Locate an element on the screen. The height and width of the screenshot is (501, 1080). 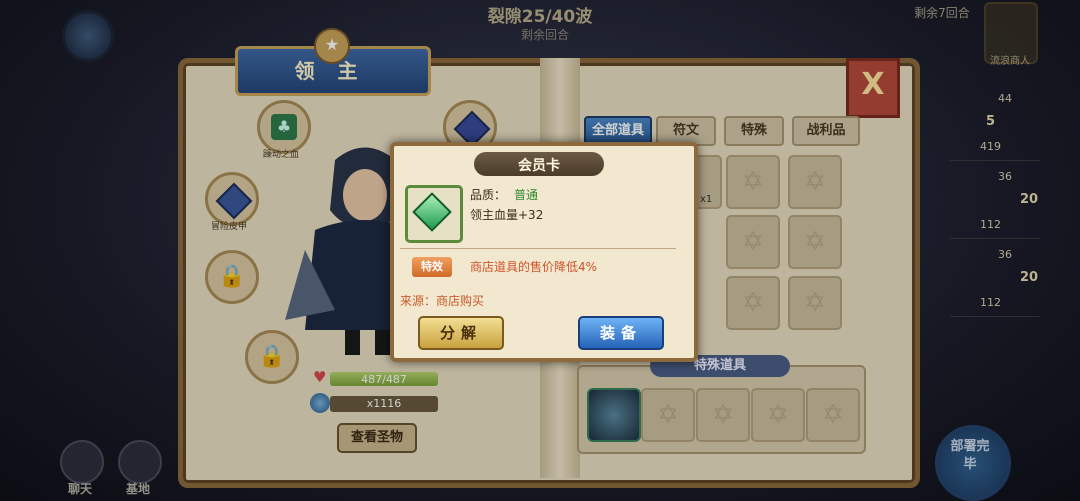
divider is located at coordinates (538, 248).